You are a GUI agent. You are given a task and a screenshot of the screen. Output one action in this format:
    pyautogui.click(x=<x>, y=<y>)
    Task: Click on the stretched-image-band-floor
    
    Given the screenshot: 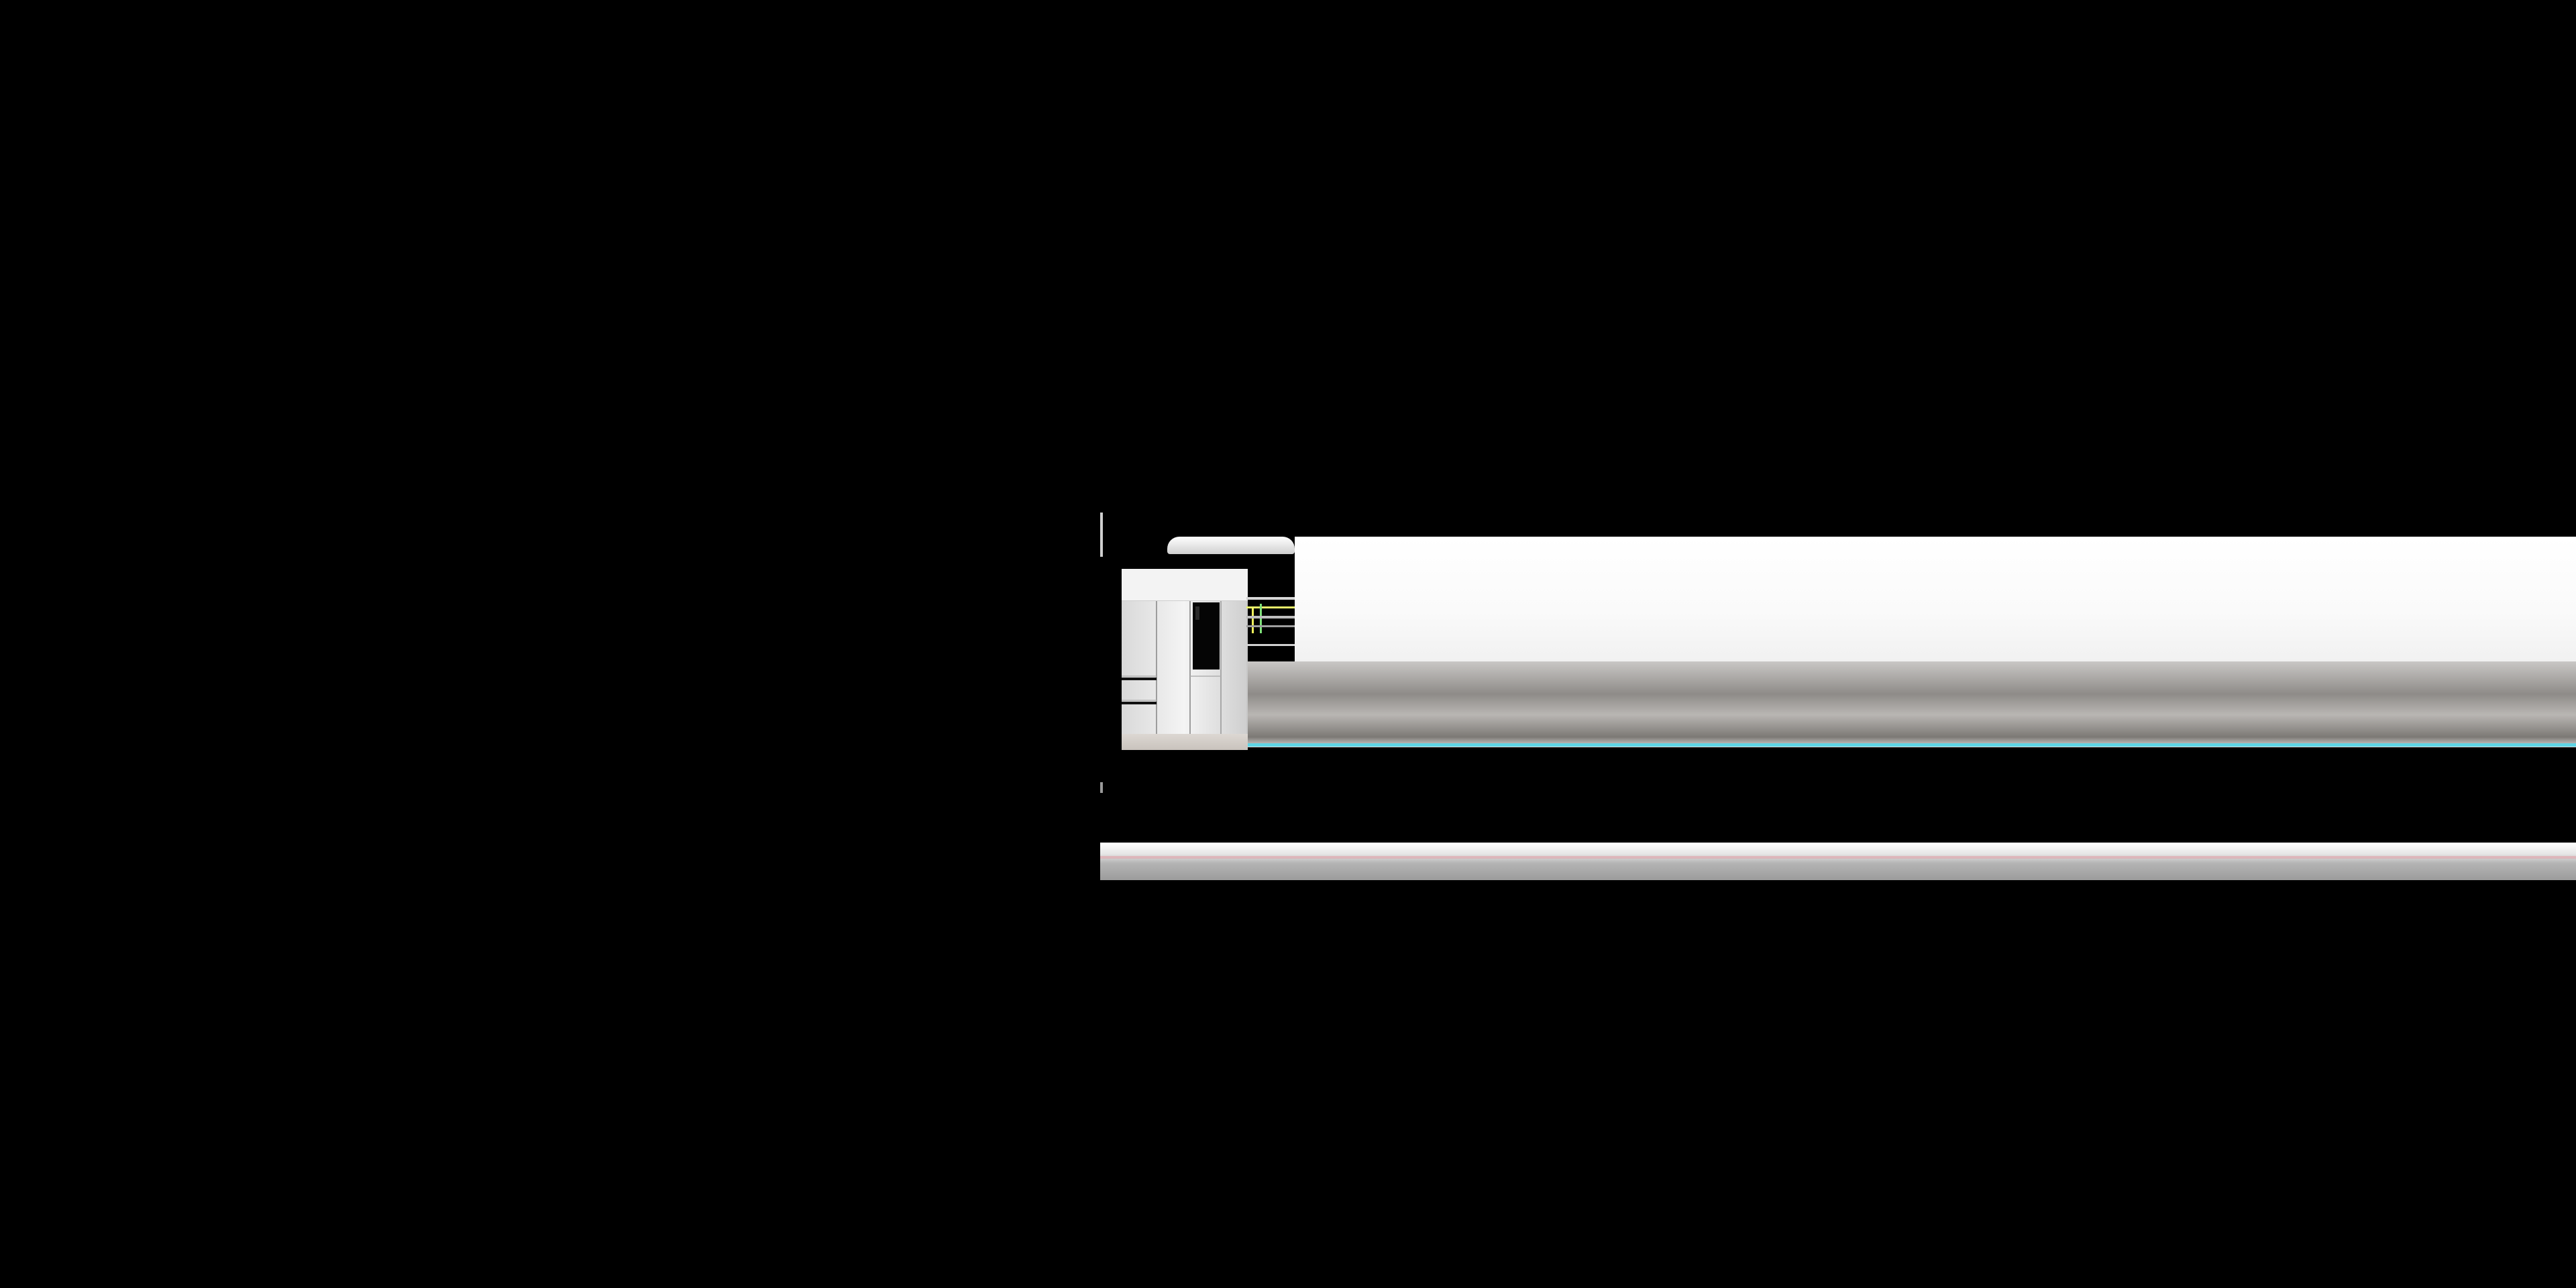 What is the action you would take?
    pyautogui.click(x=1838, y=861)
    